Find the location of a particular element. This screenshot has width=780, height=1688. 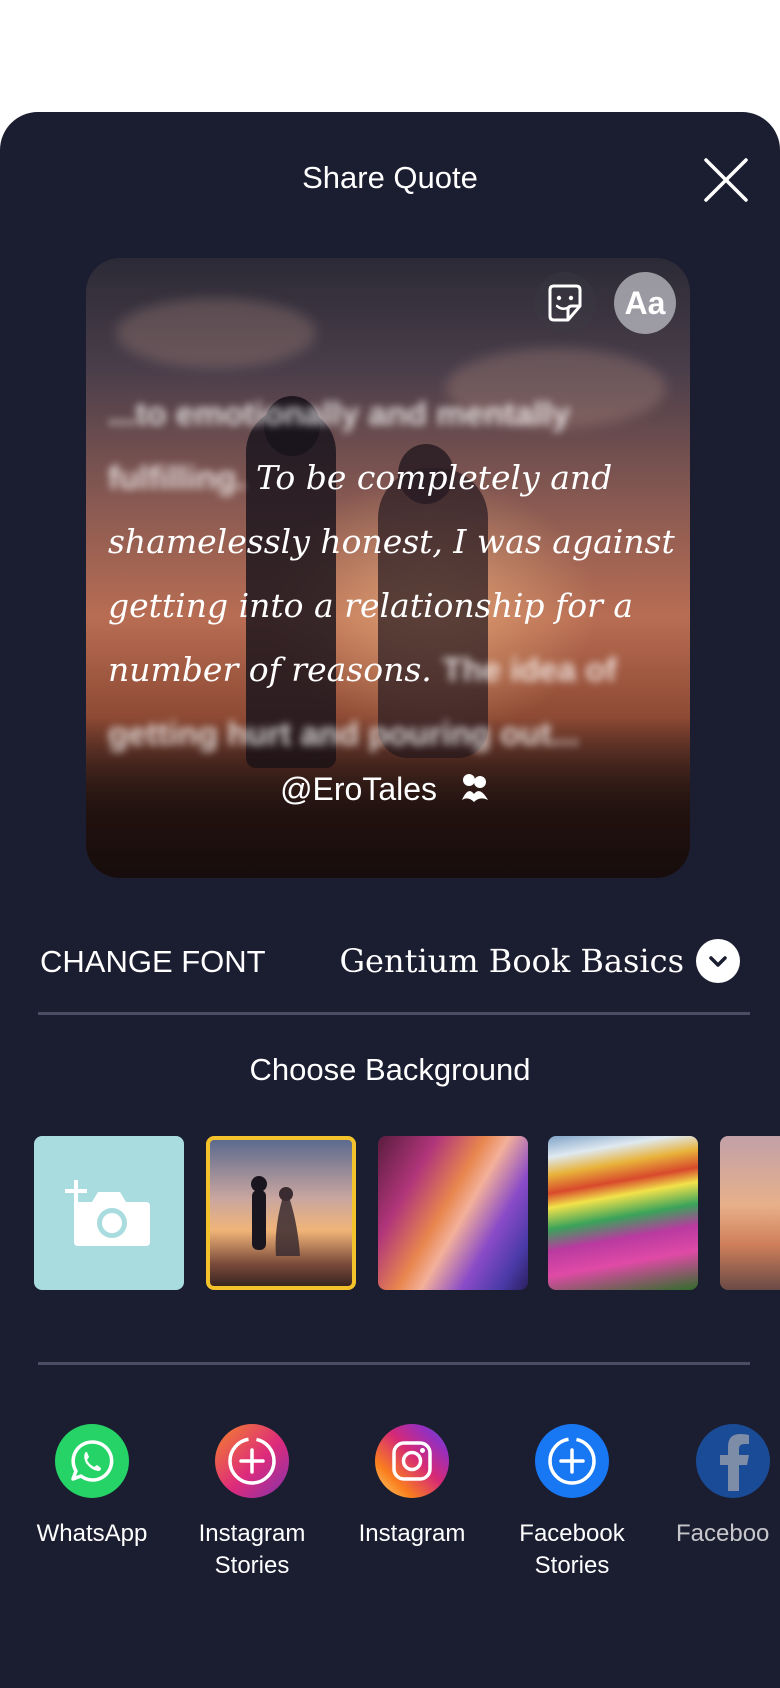

app-logo-icon is located at coordinates (474, 788).